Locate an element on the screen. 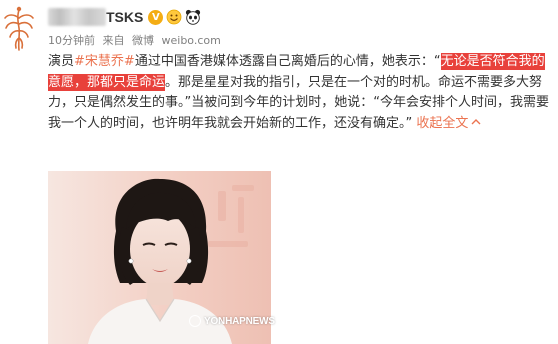 The height and width of the screenshot is (344, 558). chevron-up-icon is located at coordinates (476, 122).